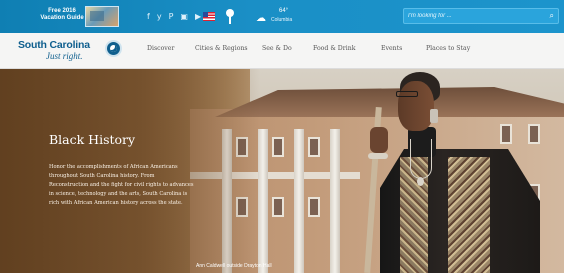  What do you see at coordinates (102, 16) in the screenshot?
I see `vacation-guide-cover-image` at bounding box center [102, 16].